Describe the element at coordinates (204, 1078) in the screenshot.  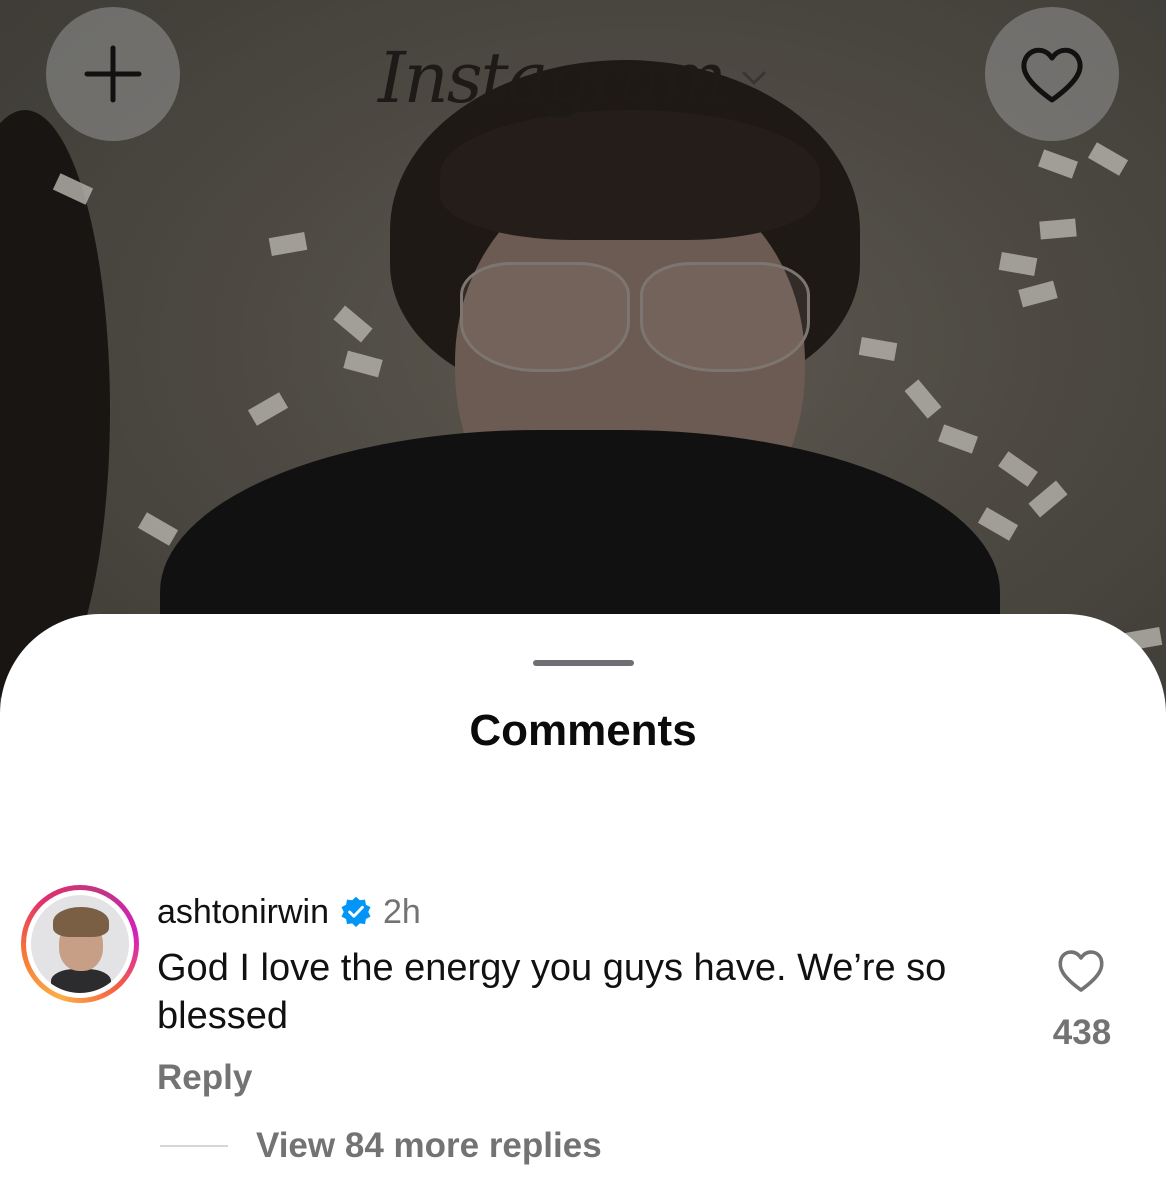
I see `reply-button: Reply` at that location.